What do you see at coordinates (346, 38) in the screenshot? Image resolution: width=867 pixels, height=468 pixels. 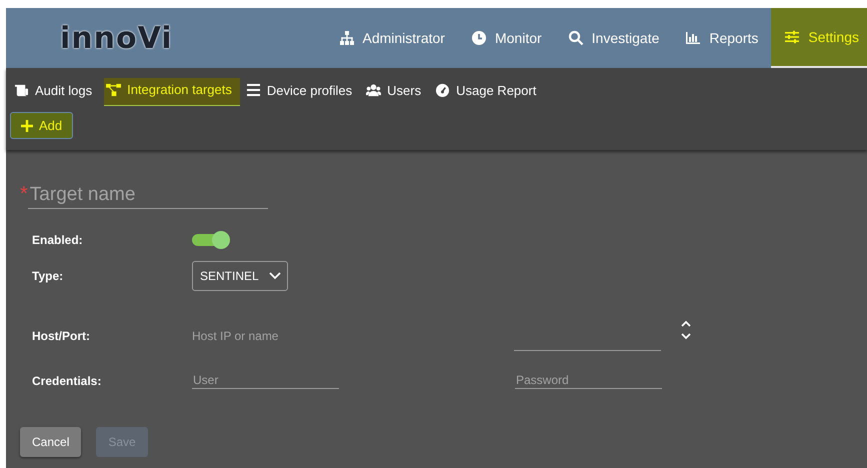 I see `sitemap-icon` at bounding box center [346, 38].